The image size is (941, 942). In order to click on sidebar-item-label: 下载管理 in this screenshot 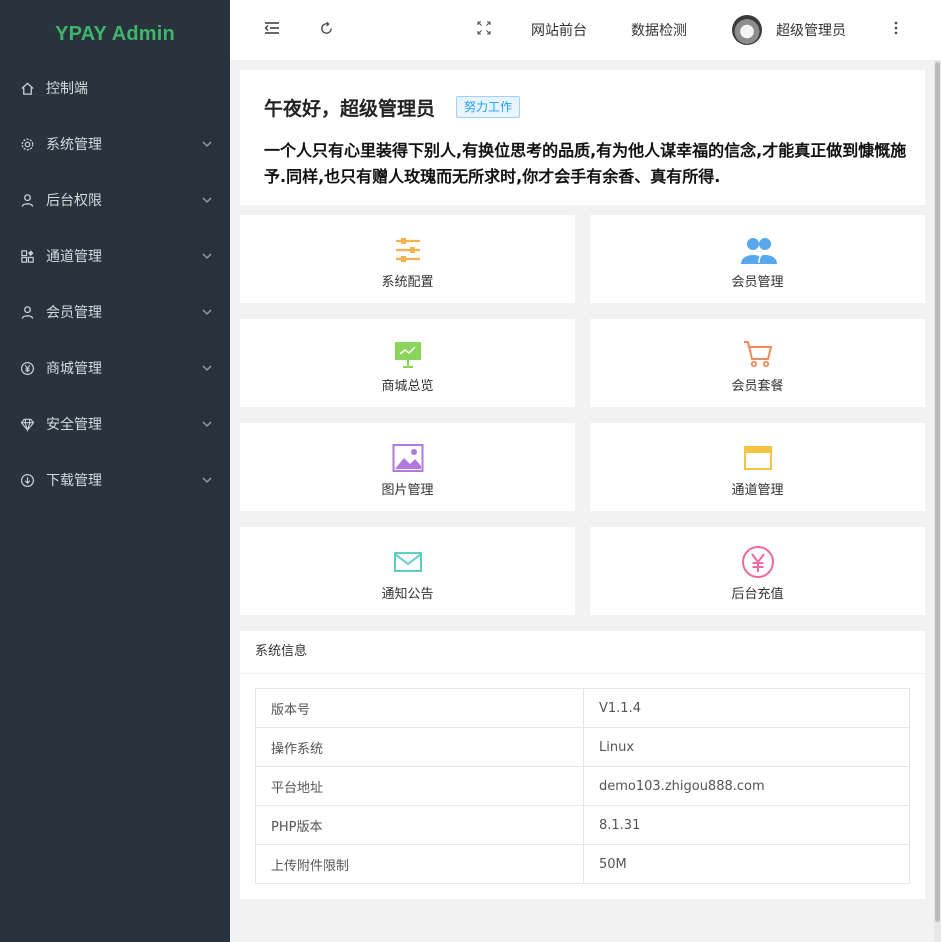, I will do `click(74, 481)`.